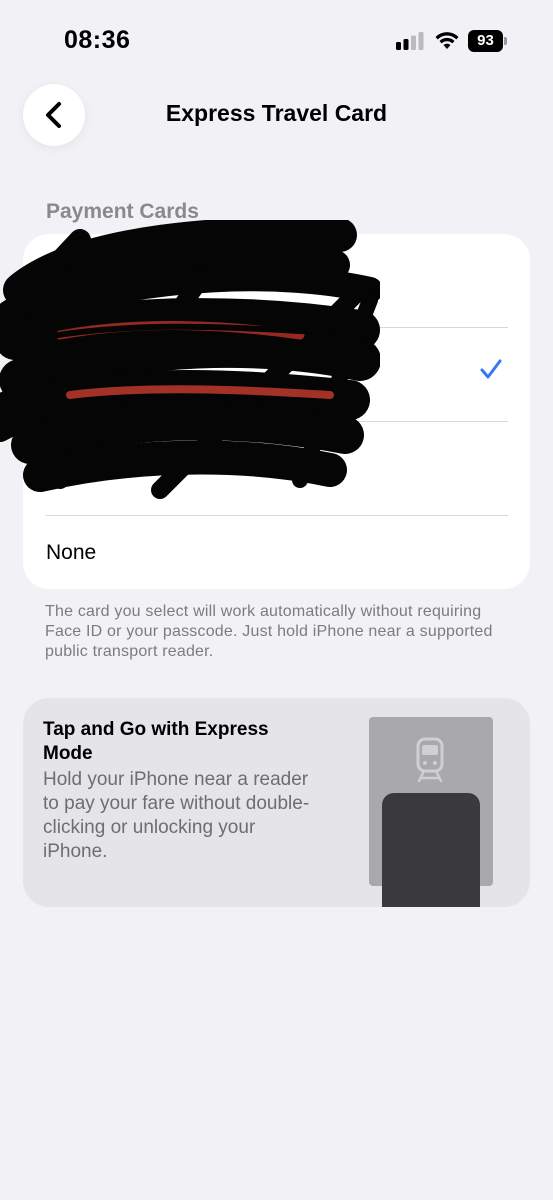 The image size is (553, 1200). I want to click on battery-cap, so click(505, 41).